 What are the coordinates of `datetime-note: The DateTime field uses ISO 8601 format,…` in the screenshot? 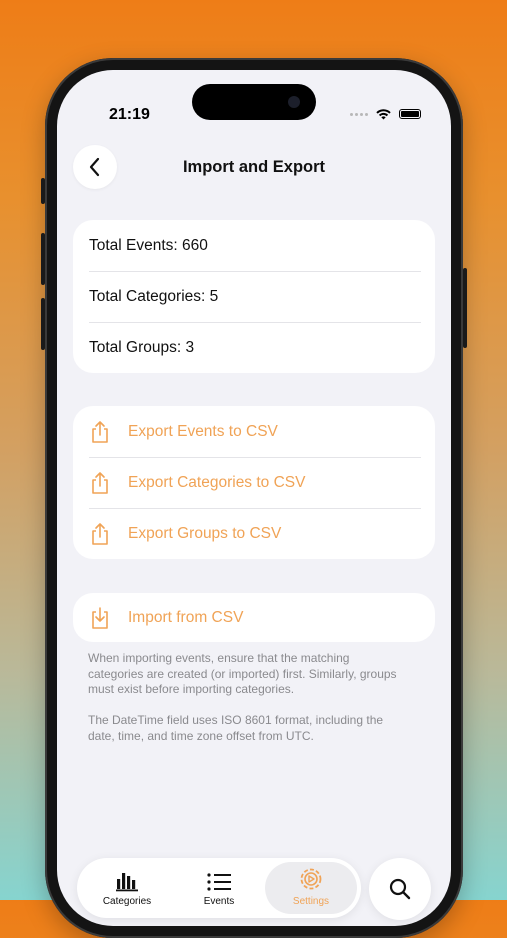 It's located at (236, 728).